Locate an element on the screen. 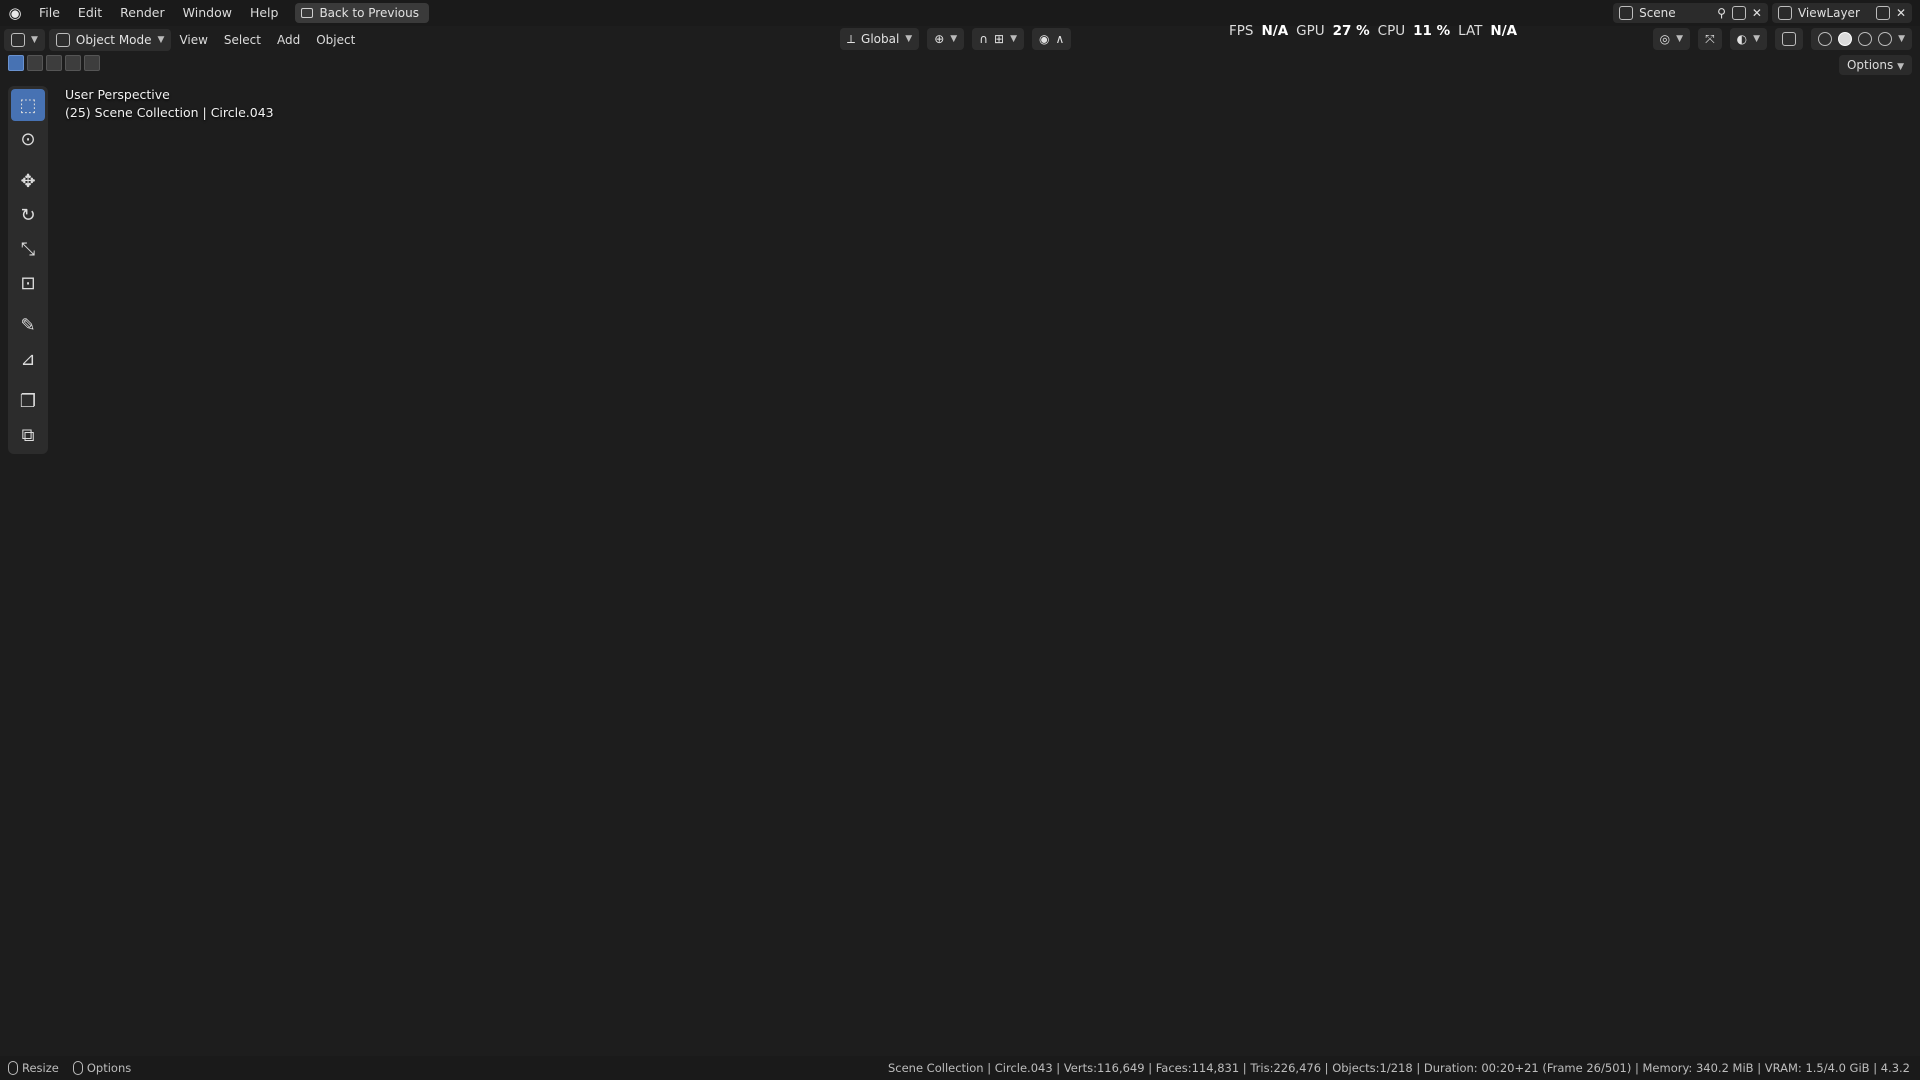 The height and width of the screenshot is (1080, 1920). gpu-label: GPU is located at coordinates (1310, 31).